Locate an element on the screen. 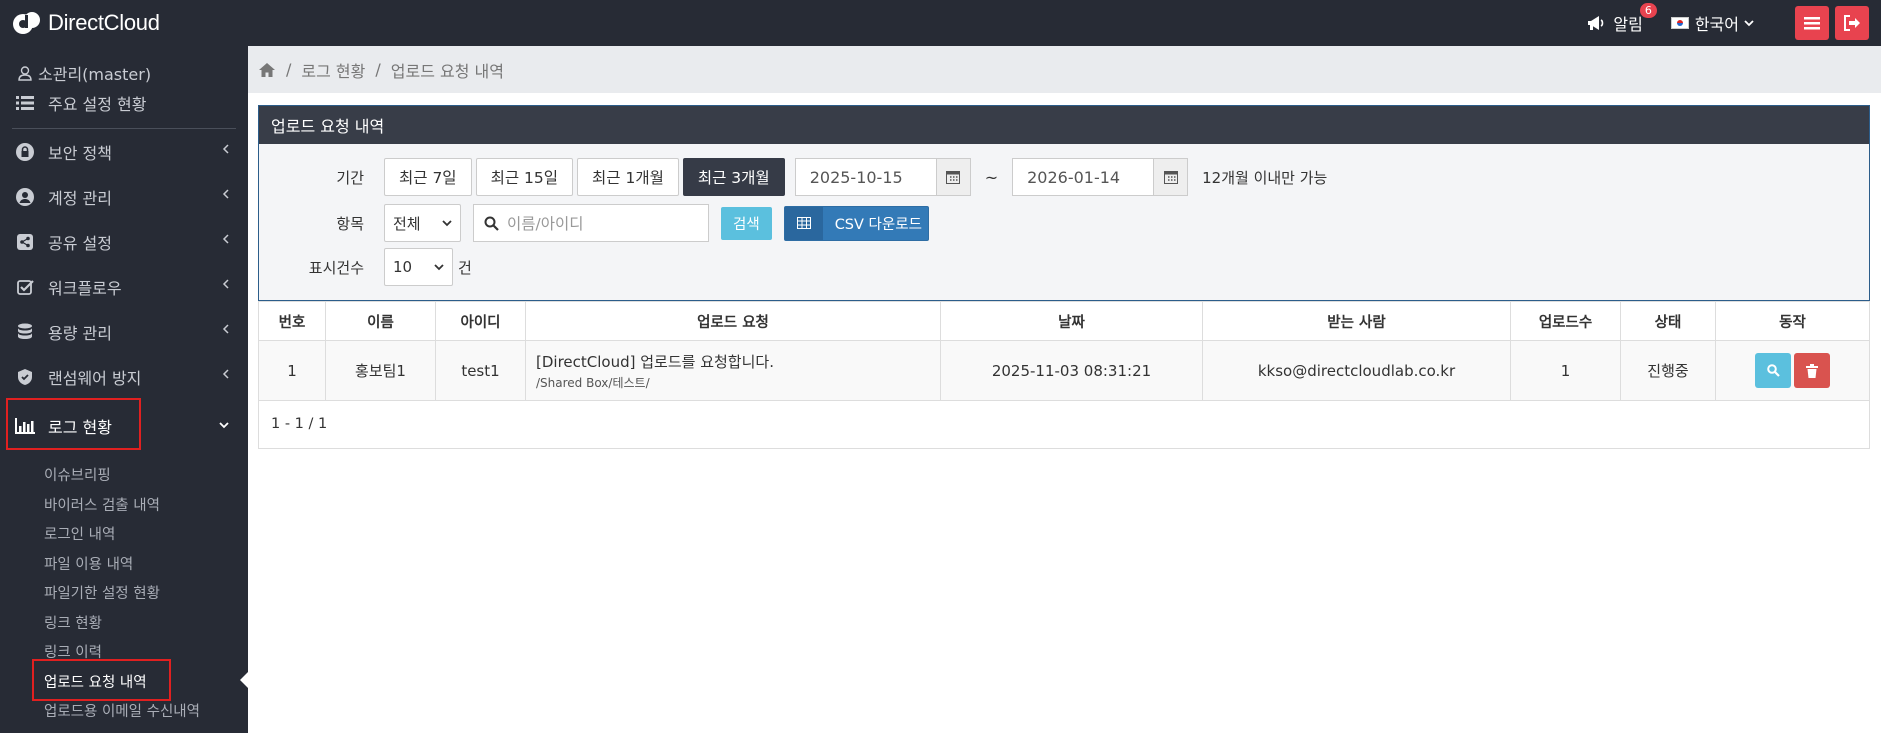 The height and width of the screenshot is (733, 1881). user-icon is located at coordinates (25, 73).